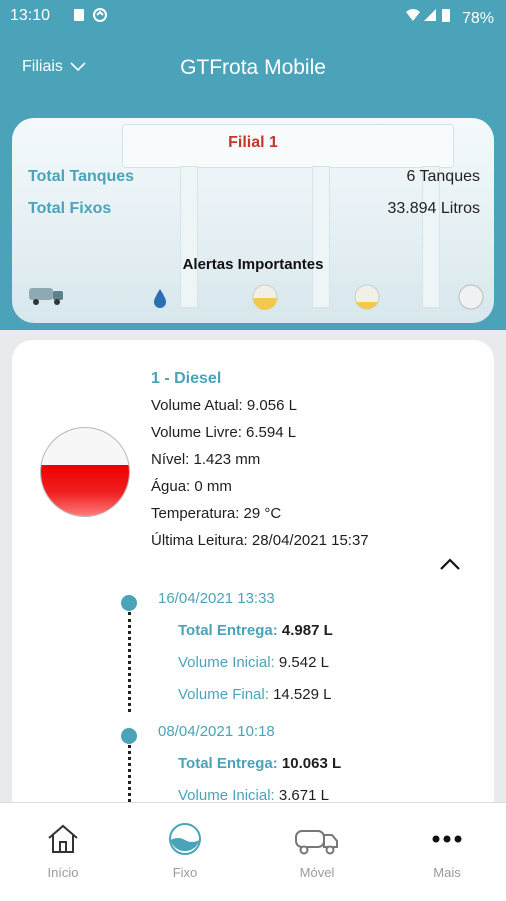 The height and width of the screenshot is (901, 506). I want to click on tank-icon, so click(185, 839).